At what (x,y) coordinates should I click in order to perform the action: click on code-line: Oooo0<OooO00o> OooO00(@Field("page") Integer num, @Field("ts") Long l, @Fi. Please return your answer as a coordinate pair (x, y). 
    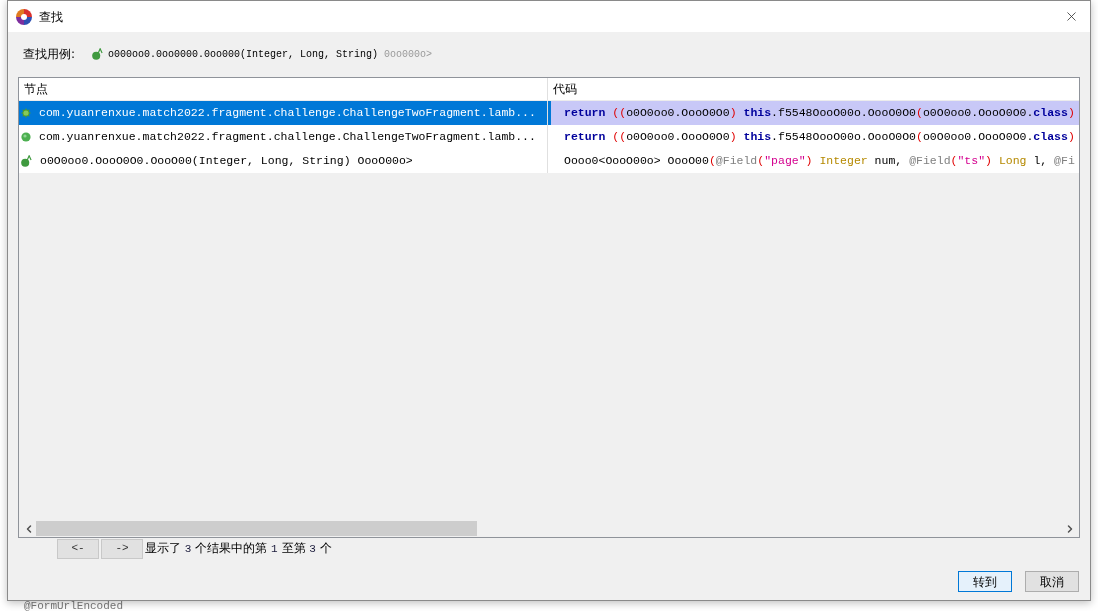
    Looking at the image, I should click on (819, 161).